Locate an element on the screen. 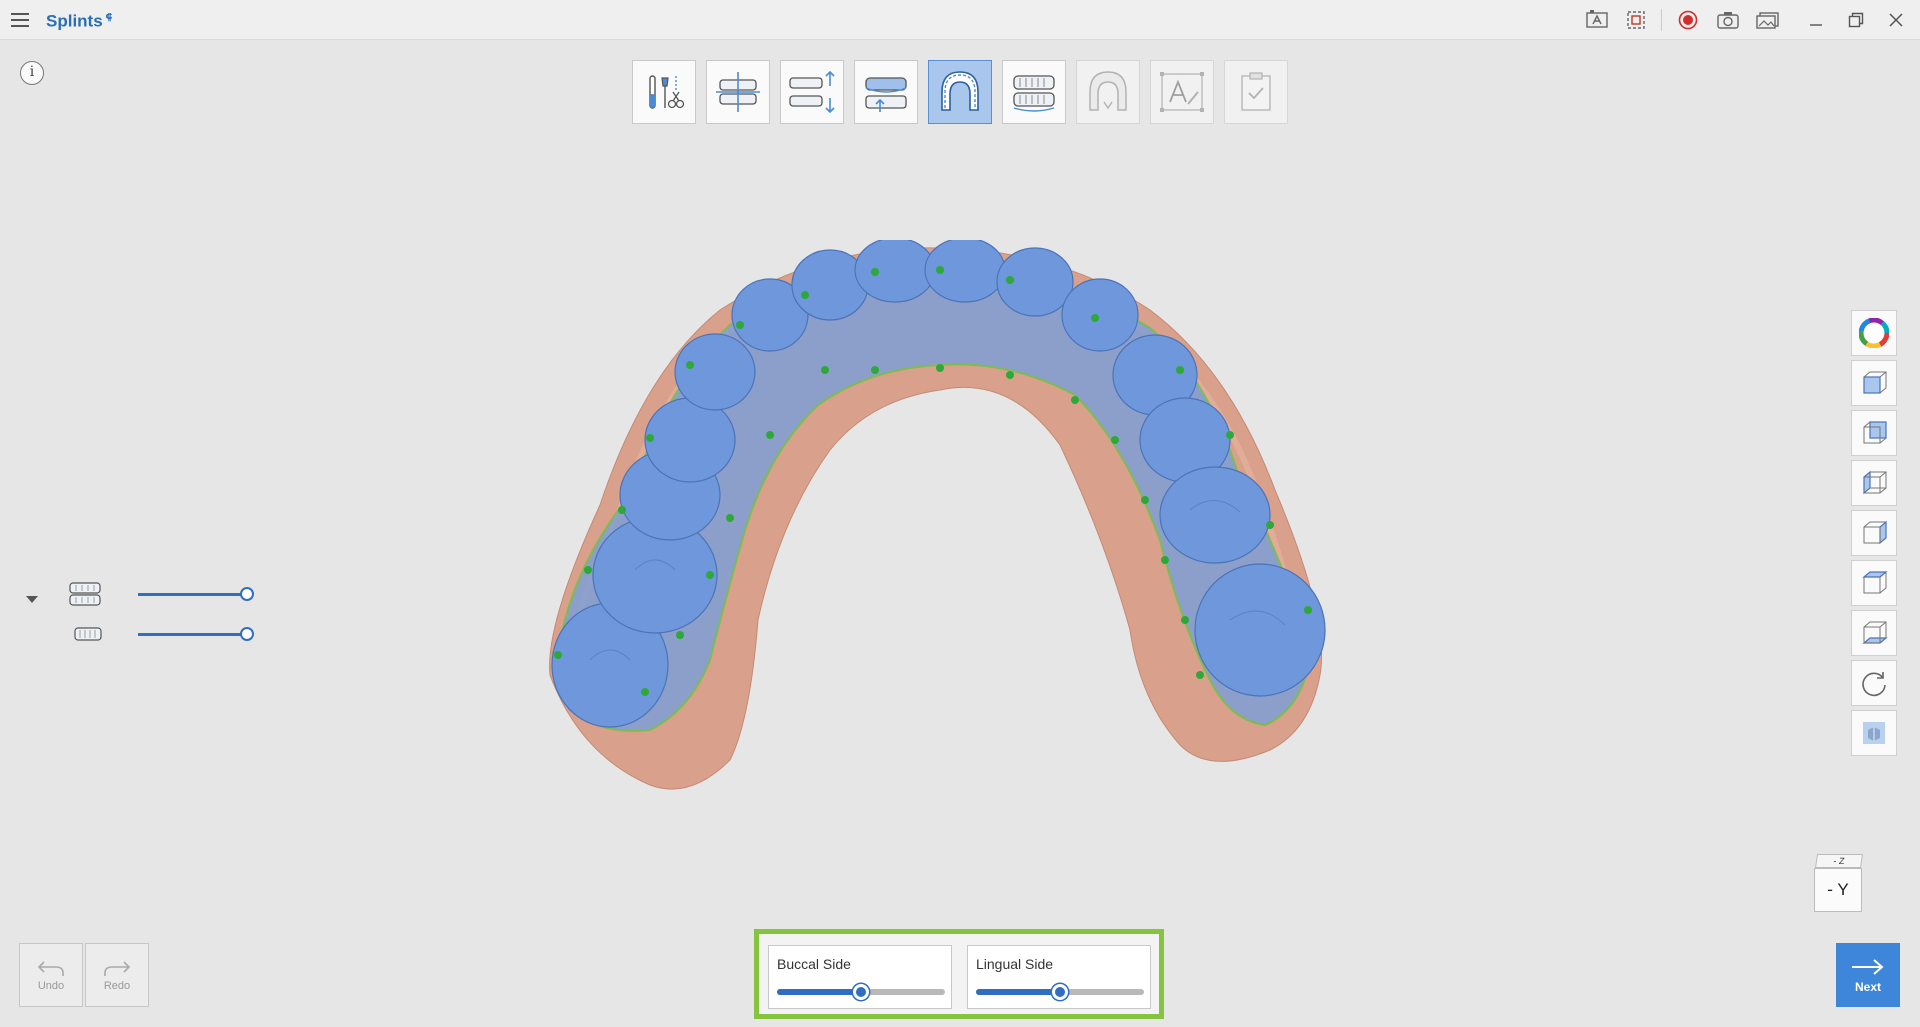 This screenshot has height=1027, width=1920. front-view-button is located at coordinates (1874, 383).